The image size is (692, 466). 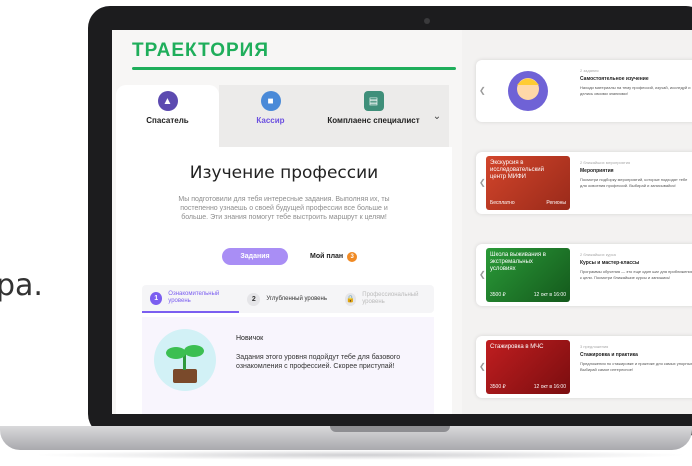 I want to click on tab-label: Кассир, so click(x=270, y=120).